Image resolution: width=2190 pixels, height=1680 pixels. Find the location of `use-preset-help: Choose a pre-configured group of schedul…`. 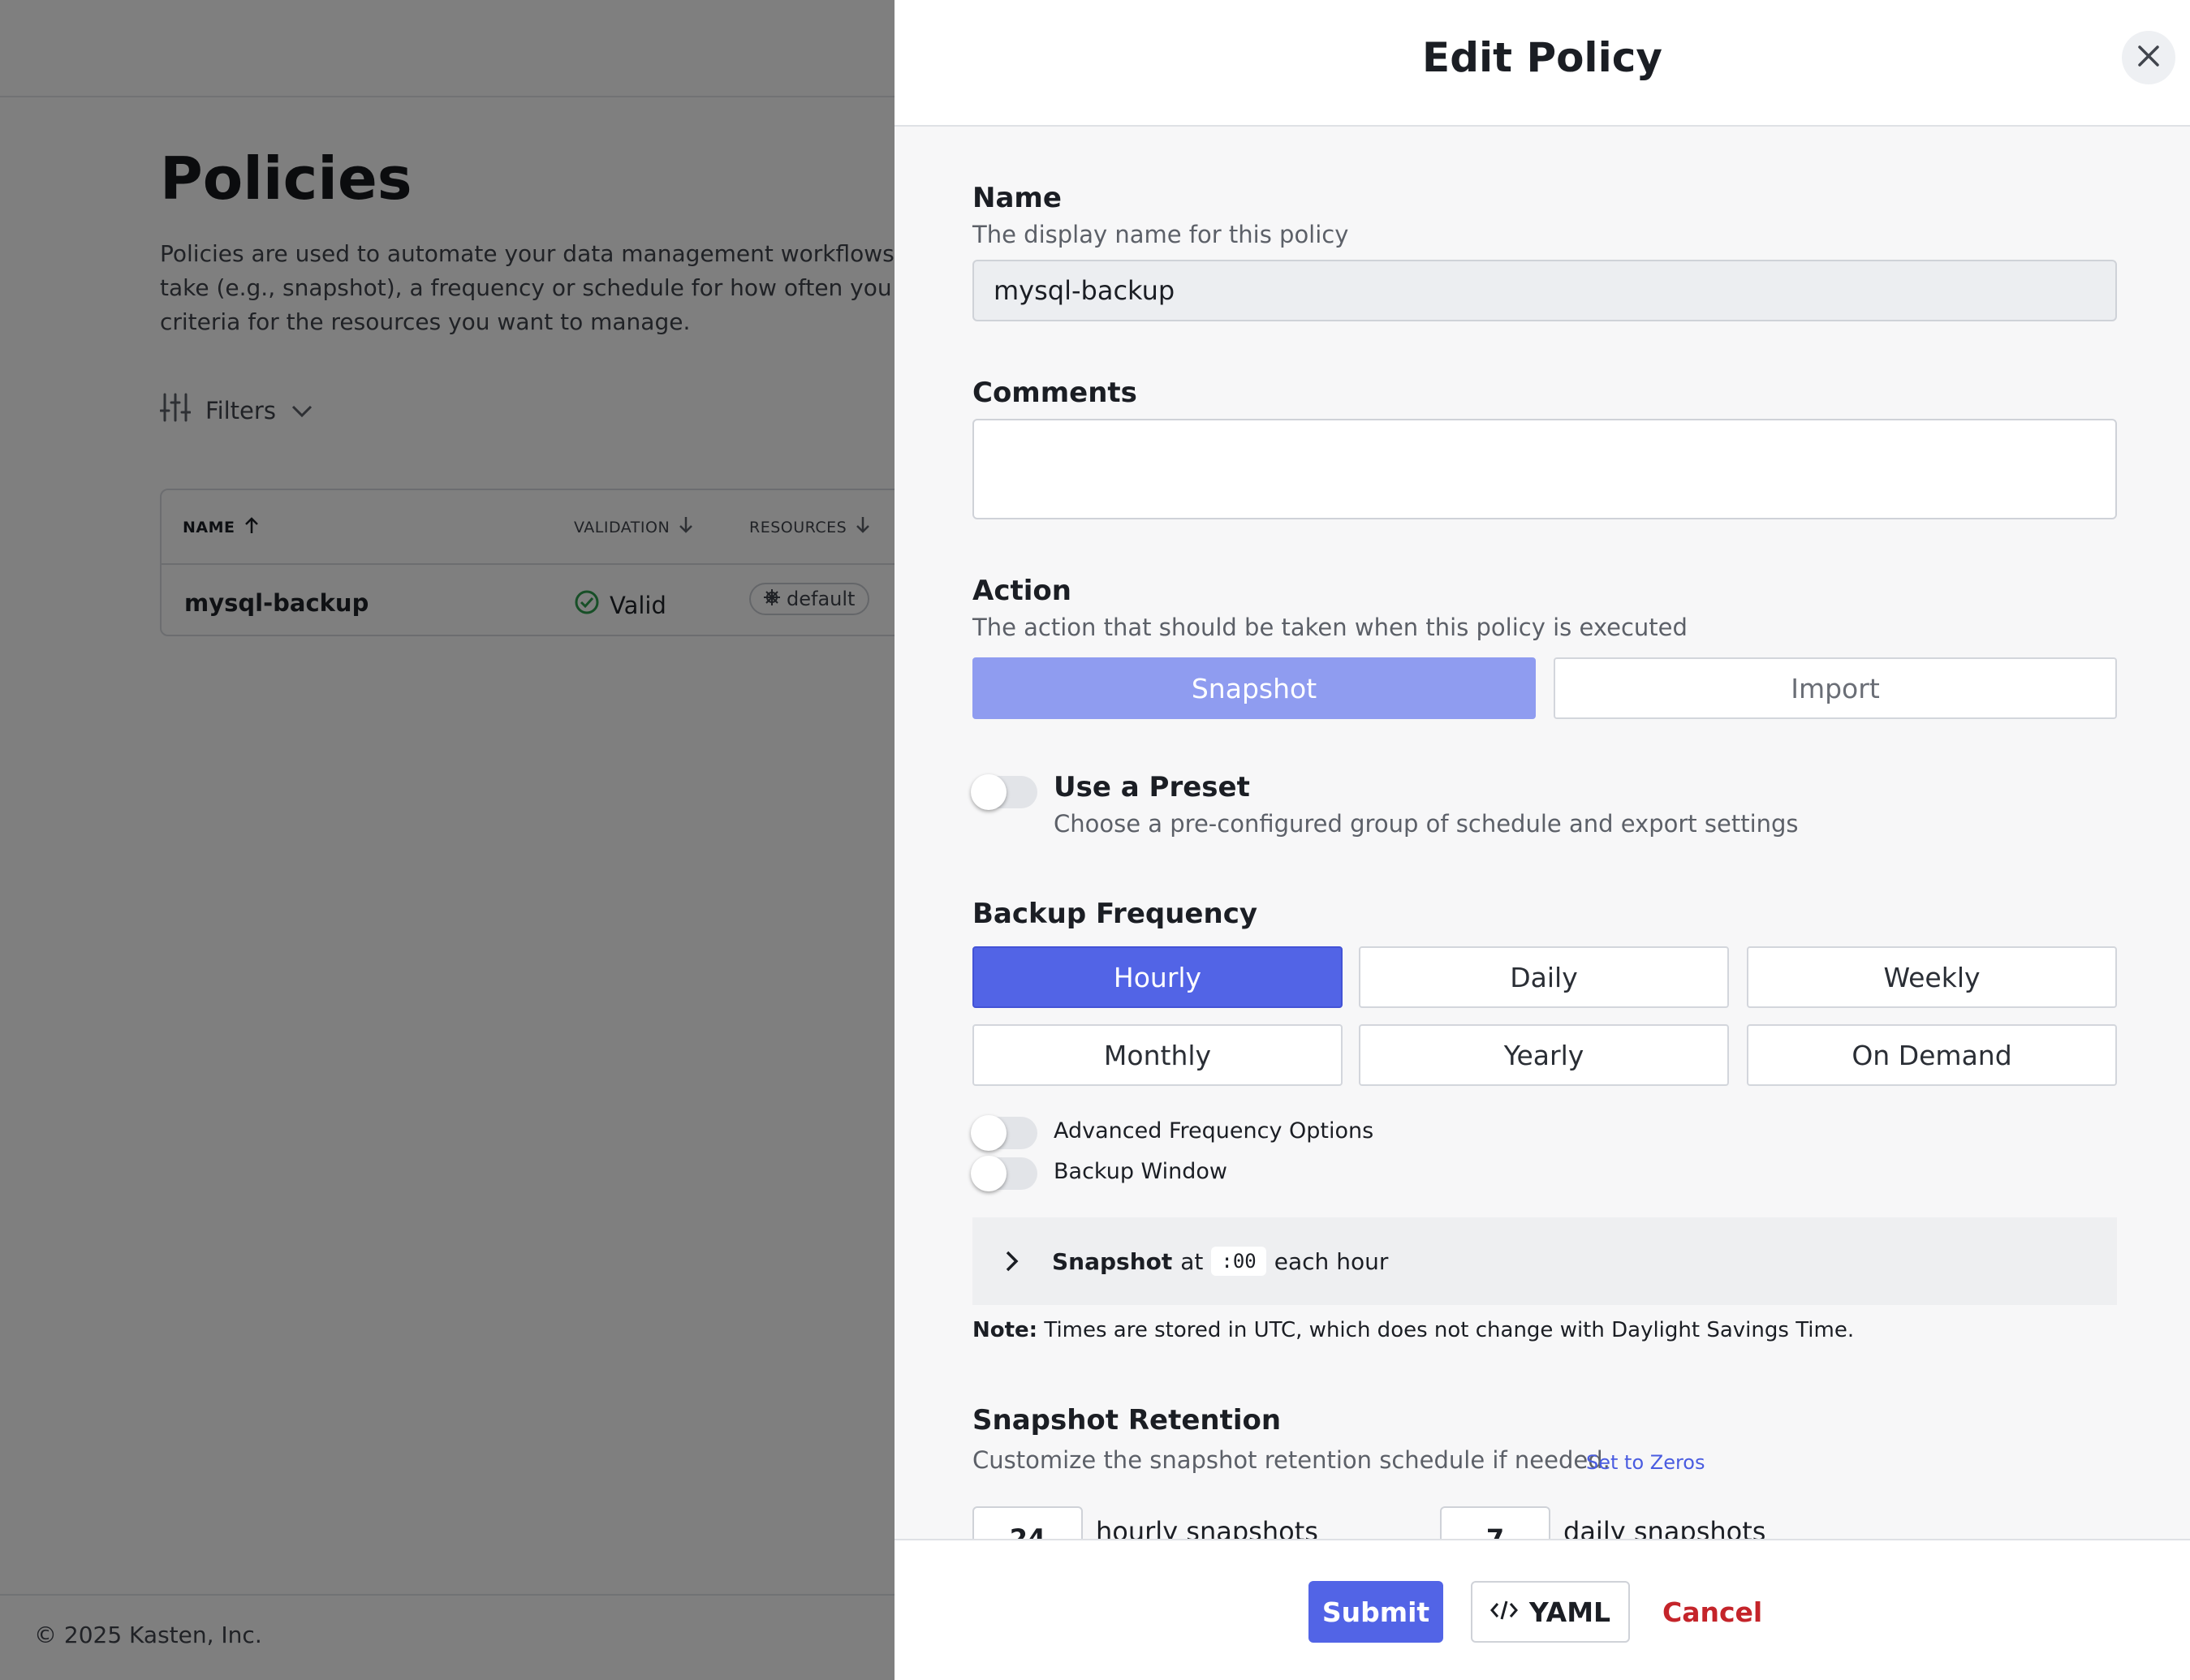

use-preset-help: Choose a pre-configured group of schedul… is located at coordinates (1426, 824).